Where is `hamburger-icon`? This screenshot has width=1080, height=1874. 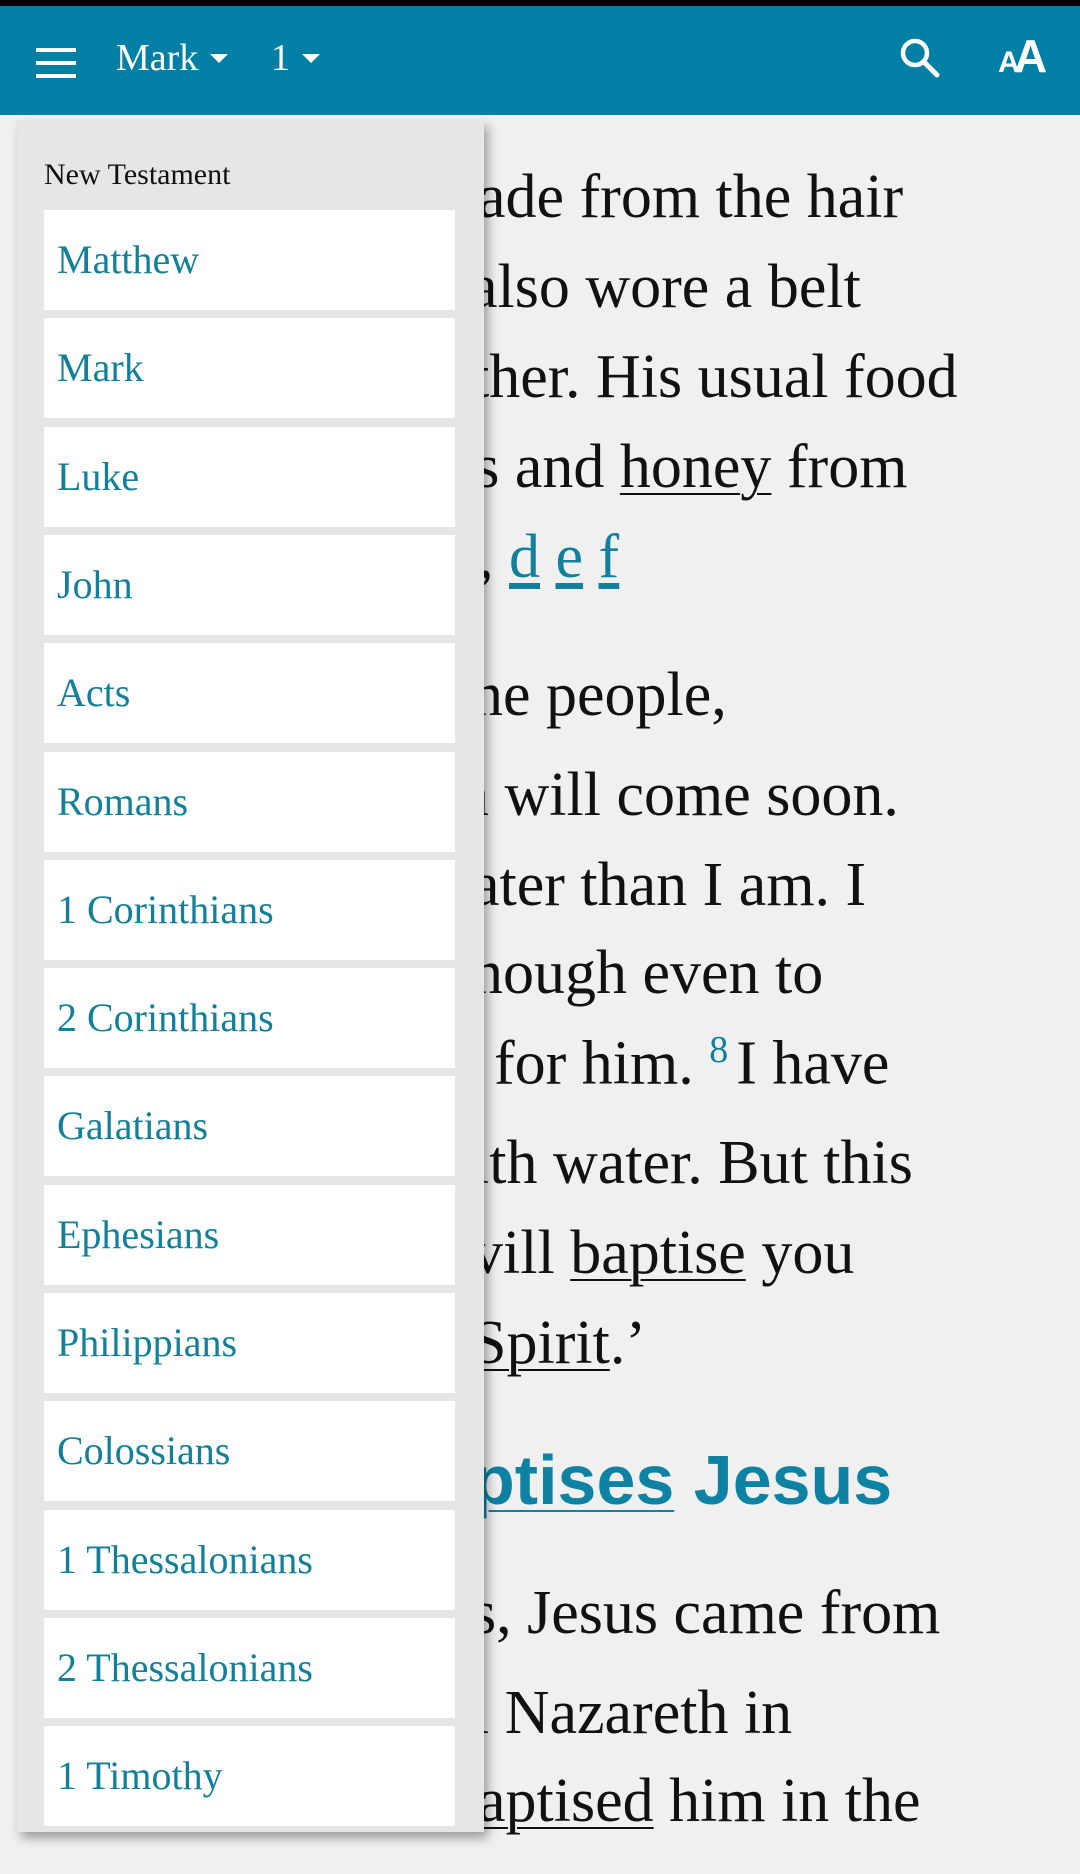 hamburger-icon is located at coordinates (56, 50).